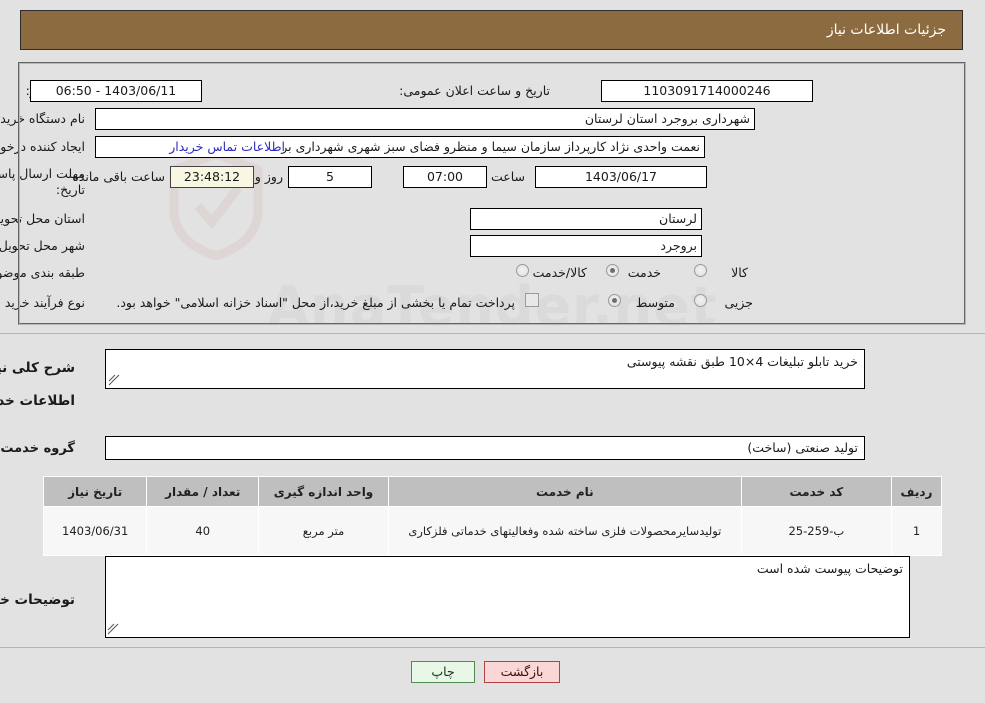  I want to click on cell-row: 1, so click(916, 531).